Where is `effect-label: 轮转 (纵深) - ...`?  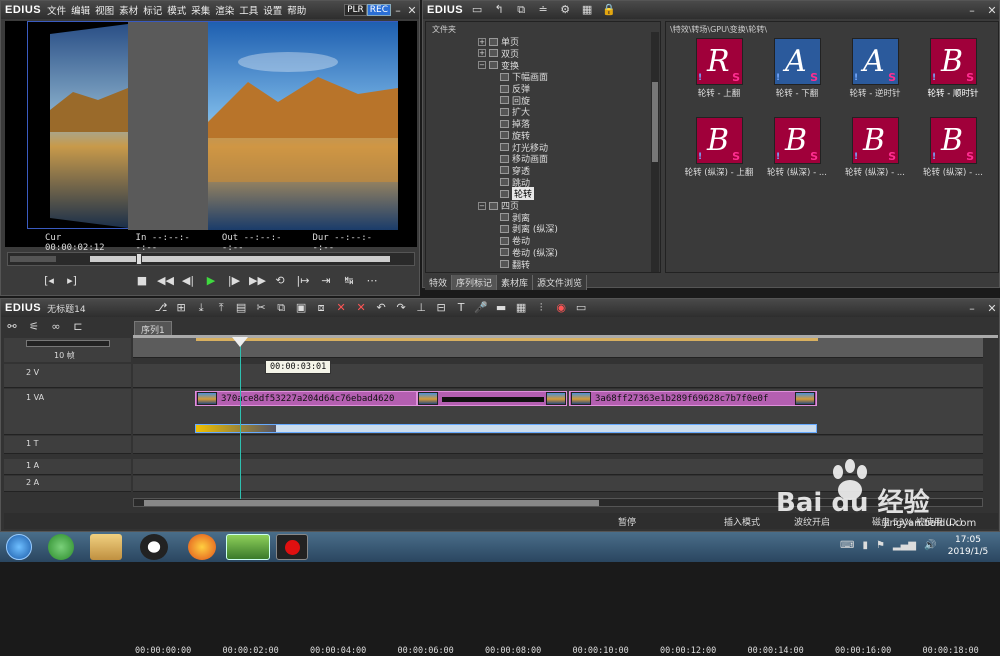
effect-label: 轮转 (纵深) - ... is located at coordinates (875, 172).